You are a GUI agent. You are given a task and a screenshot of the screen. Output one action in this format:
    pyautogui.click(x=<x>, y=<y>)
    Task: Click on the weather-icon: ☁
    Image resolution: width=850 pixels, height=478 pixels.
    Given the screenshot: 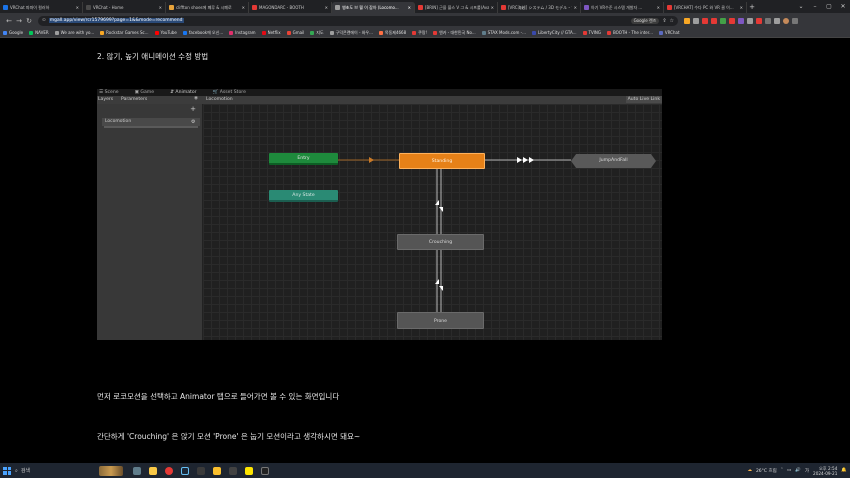 What is the action you would take?
    pyautogui.click(x=749, y=470)
    